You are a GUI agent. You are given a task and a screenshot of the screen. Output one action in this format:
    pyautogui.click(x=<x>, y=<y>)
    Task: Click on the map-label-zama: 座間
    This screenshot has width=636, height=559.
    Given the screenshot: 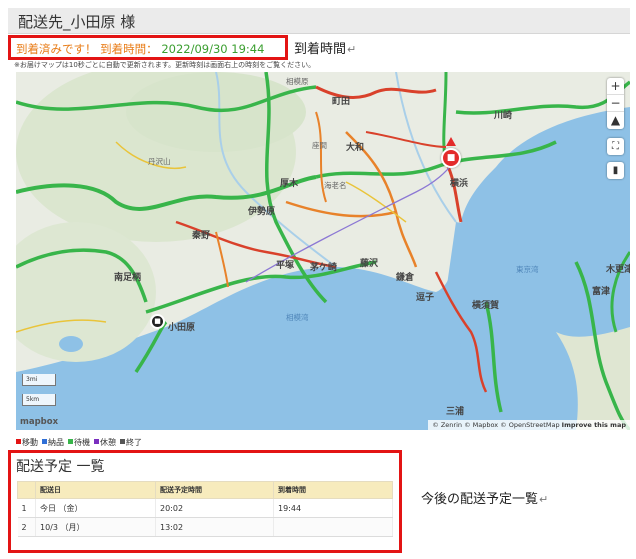 What is the action you would take?
    pyautogui.click(x=319, y=145)
    